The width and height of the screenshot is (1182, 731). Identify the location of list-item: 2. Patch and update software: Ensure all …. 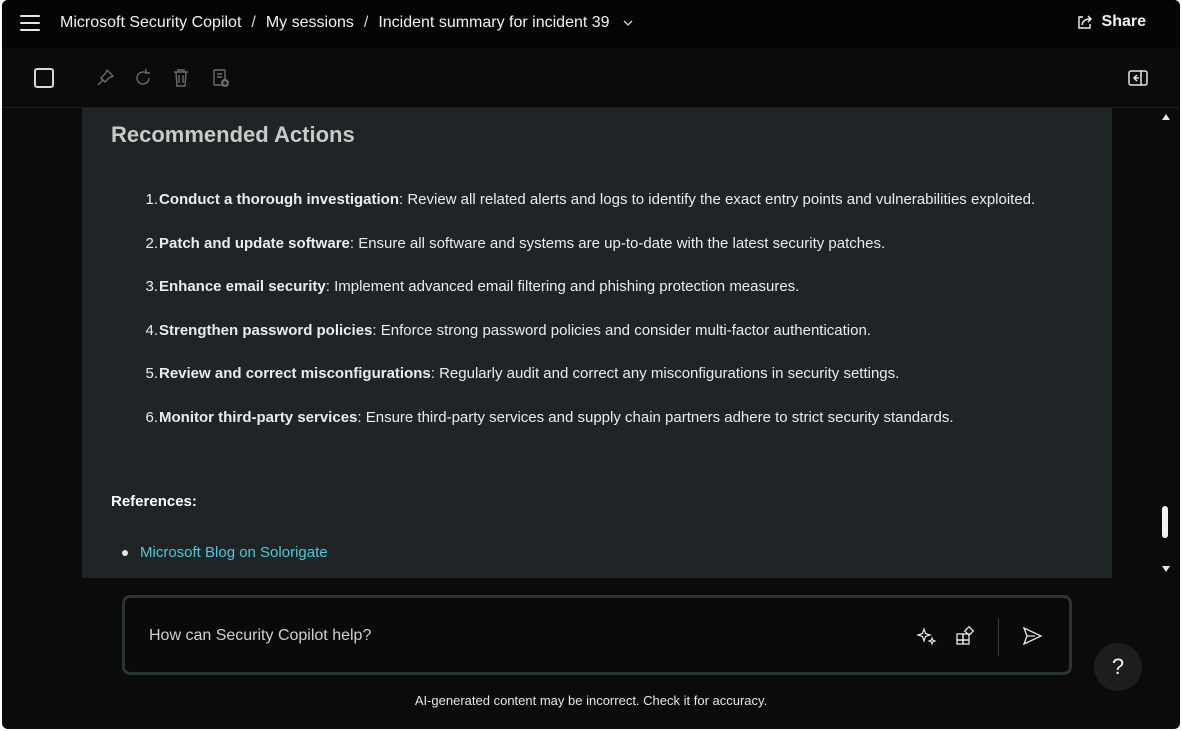
(601, 244).